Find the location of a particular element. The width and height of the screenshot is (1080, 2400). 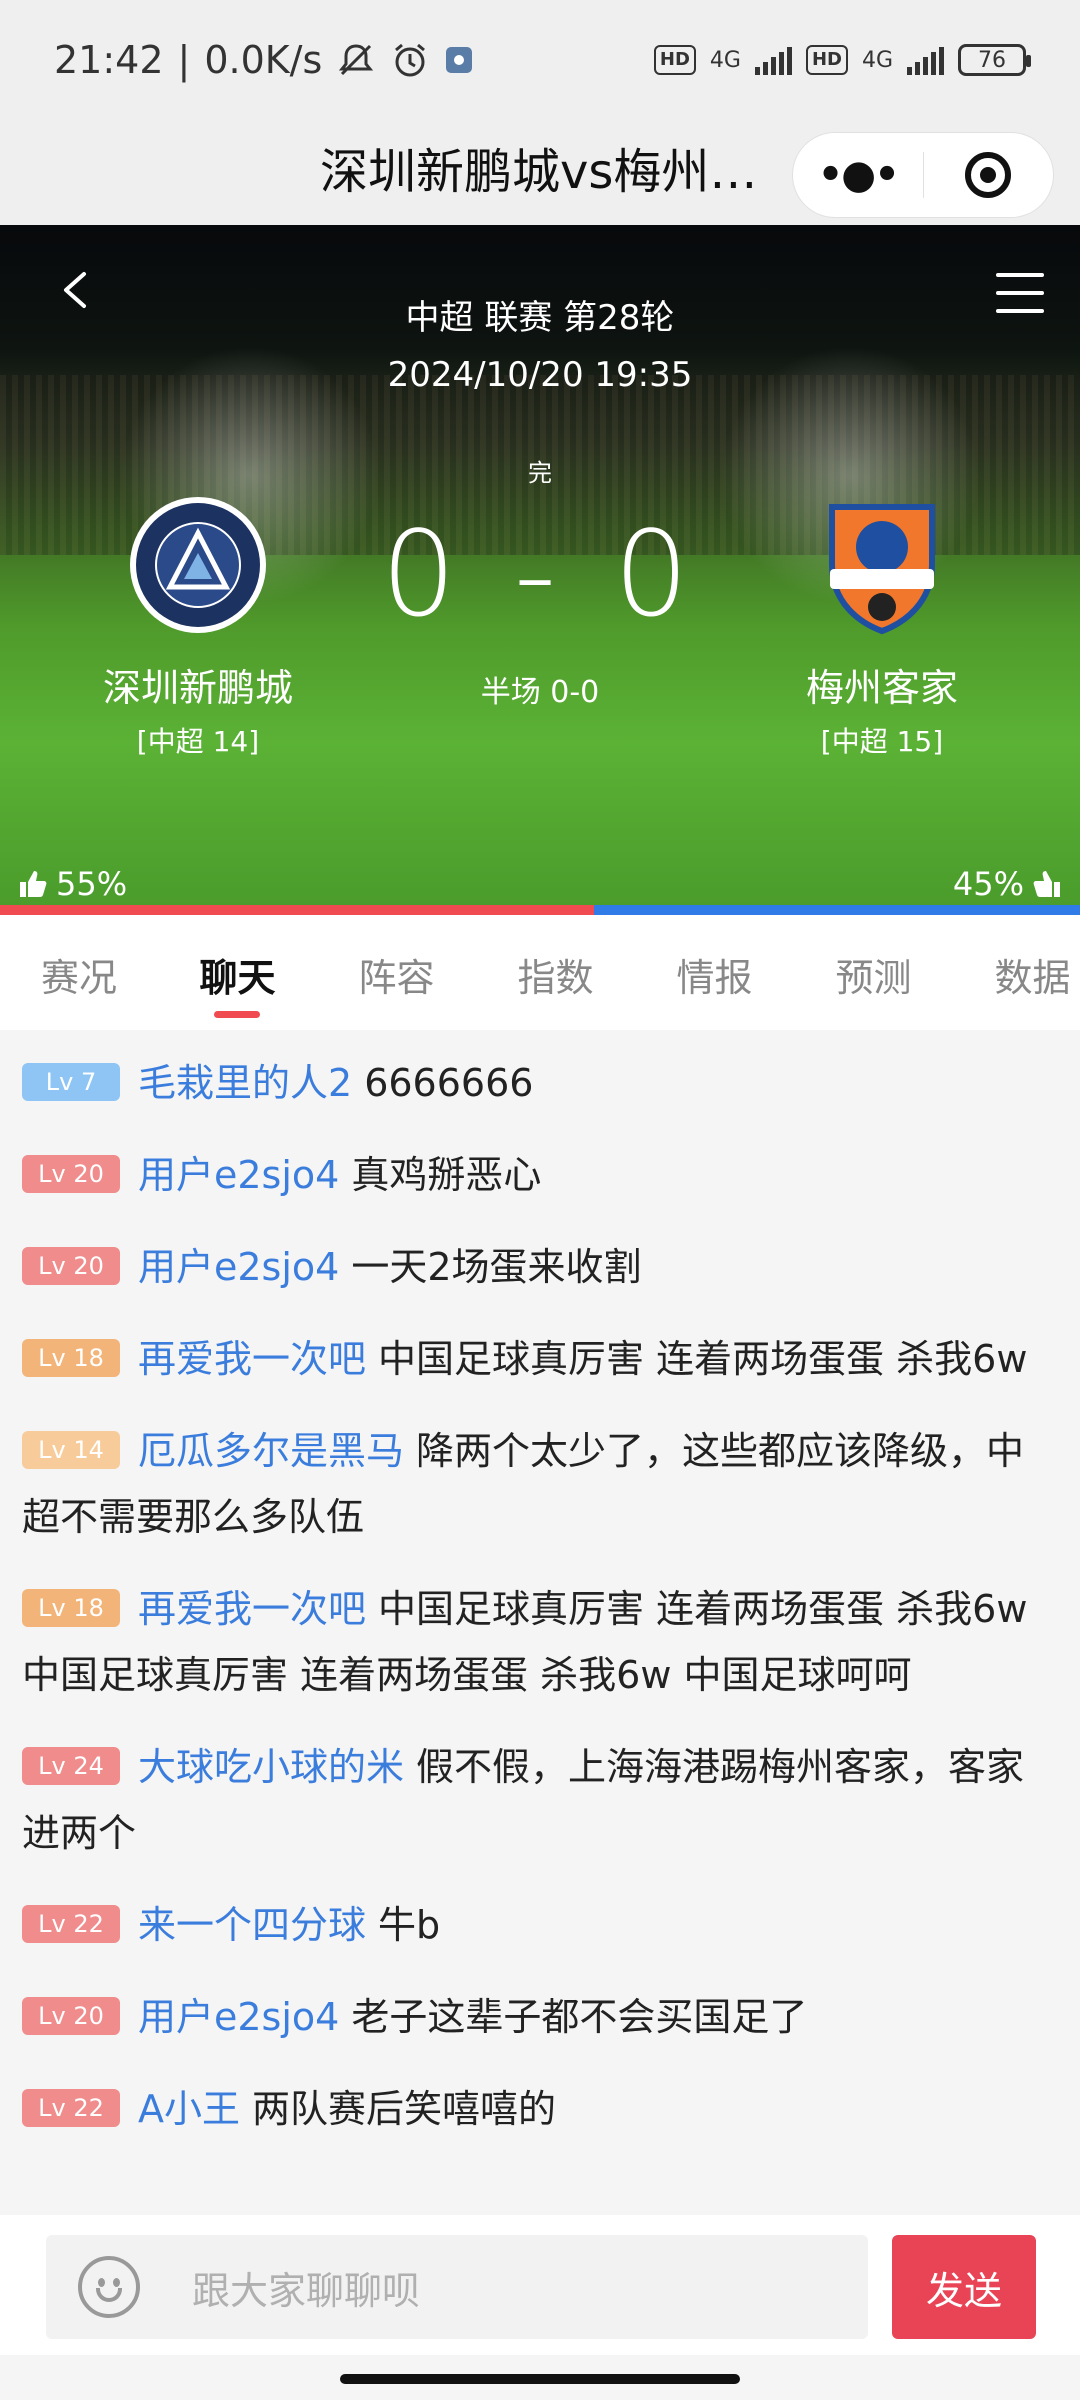

chat-message: Lv 20 用户e2sjo4 真鸡掰恶心 is located at coordinates (540, 1175).